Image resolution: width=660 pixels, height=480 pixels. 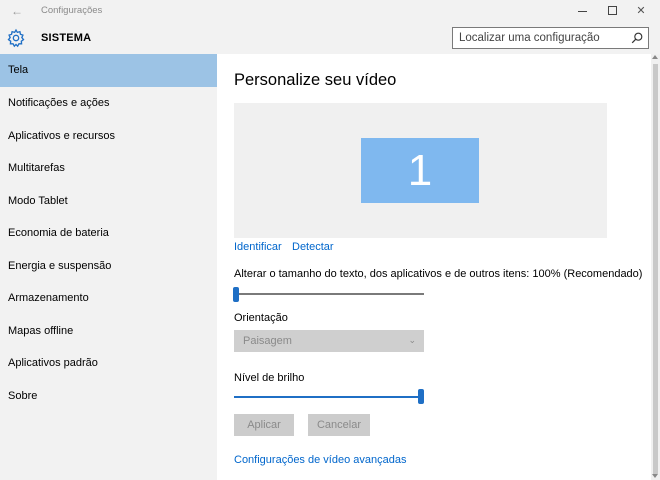 I want to click on scroll-down-icon, so click(x=655, y=476).